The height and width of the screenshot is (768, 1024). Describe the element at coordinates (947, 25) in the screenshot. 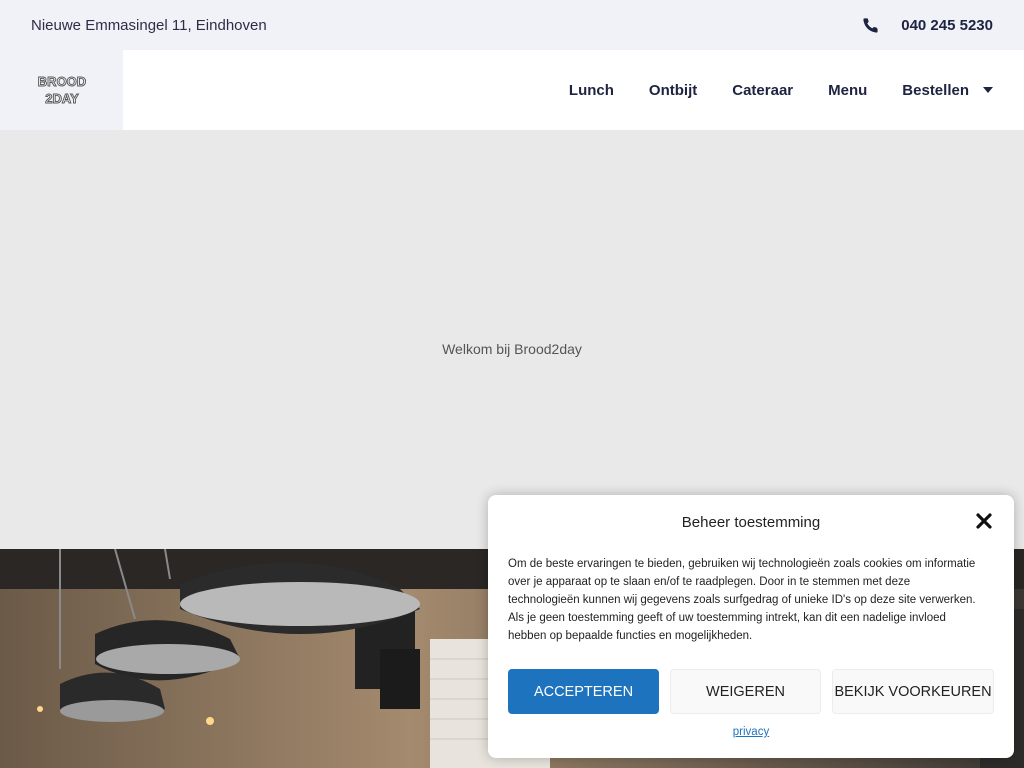

I see `phone-number: 040 245 5230` at that location.